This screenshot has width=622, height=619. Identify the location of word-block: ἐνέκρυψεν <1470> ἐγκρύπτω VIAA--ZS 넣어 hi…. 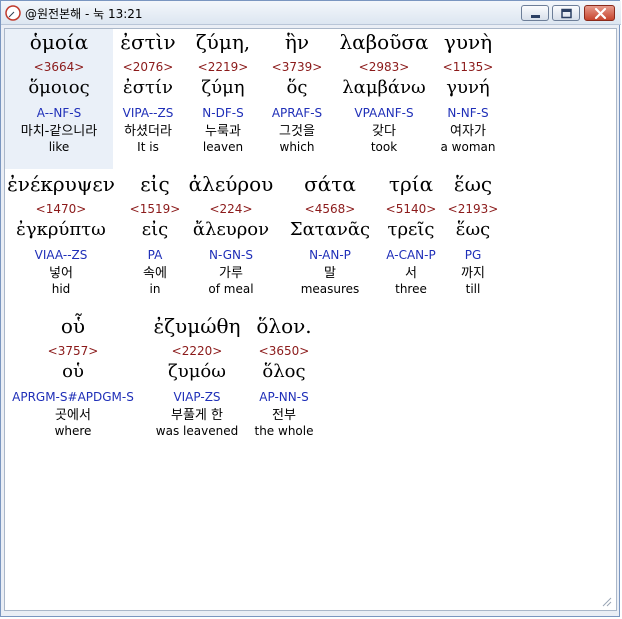
(61, 234).